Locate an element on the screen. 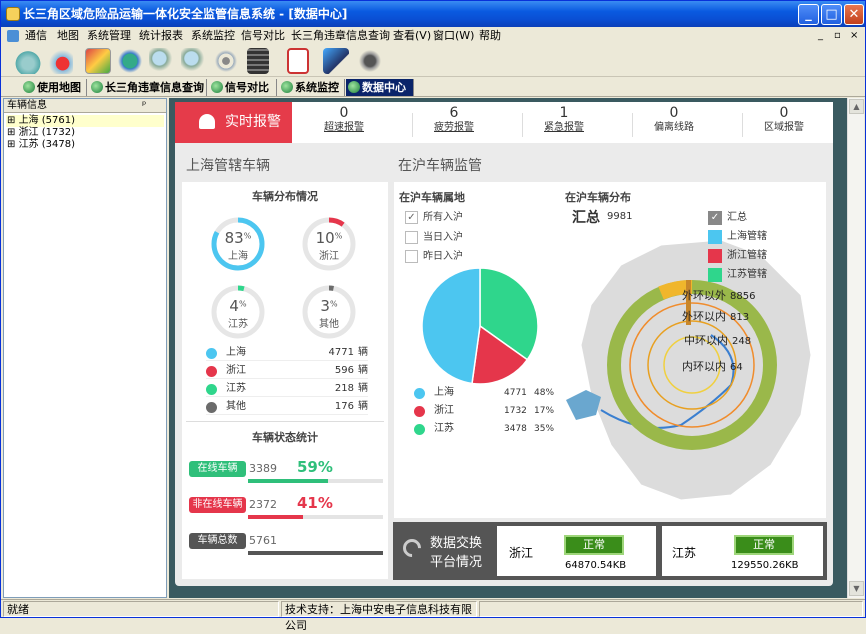 This screenshot has width=866, height=634. tab-violations: 长三角违章信息查询 is located at coordinates (148, 87).